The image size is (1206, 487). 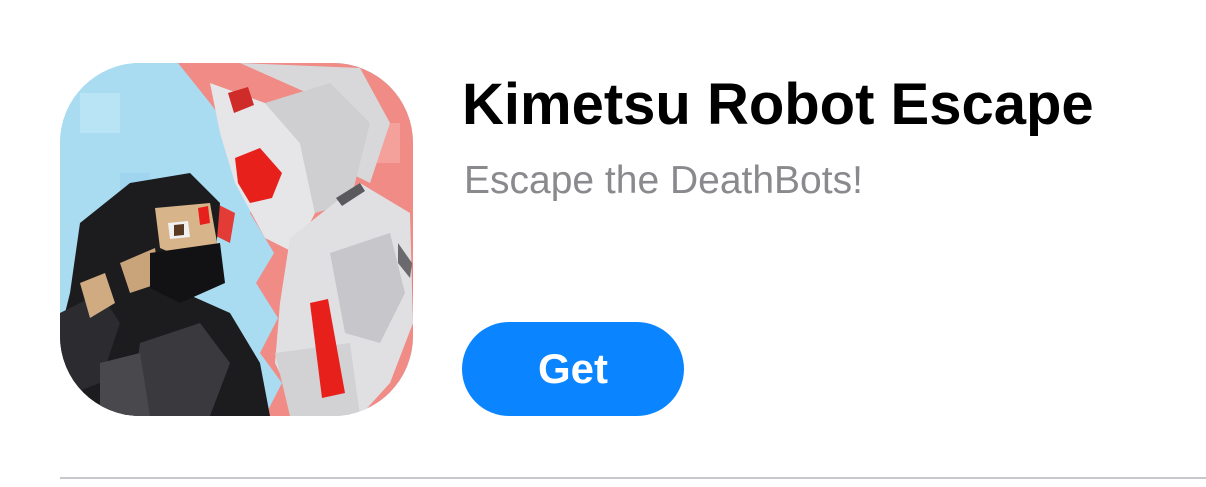 What do you see at coordinates (573, 369) in the screenshot?
I see `get-button: Get` at bounding box center [573, 369].